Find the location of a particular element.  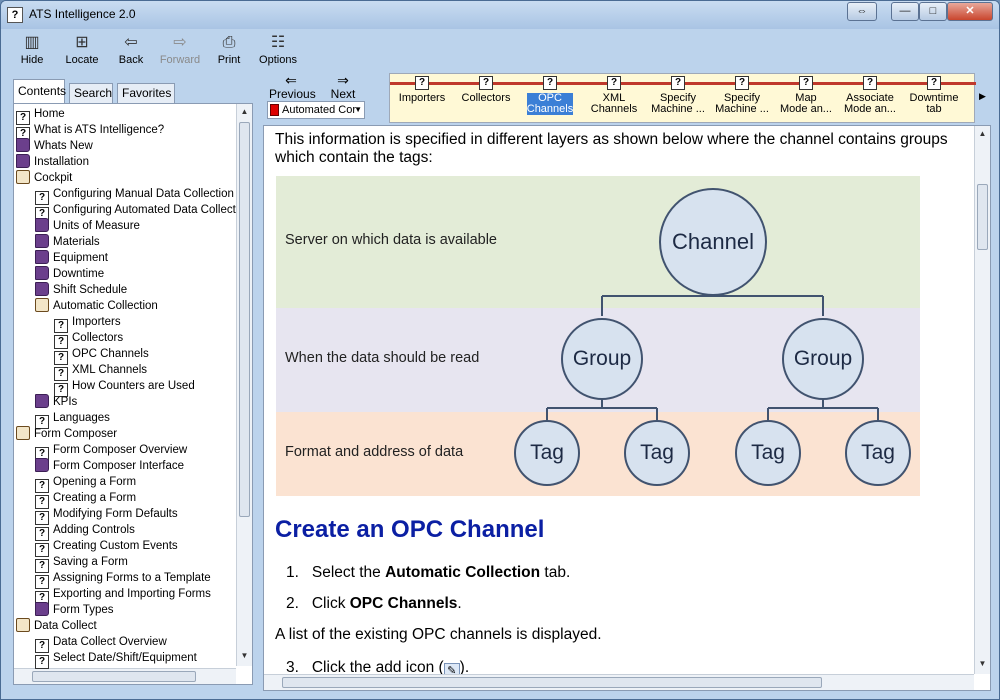

tree-item: ? Assigning Forms to a Template is located at coordinates (123, 579).